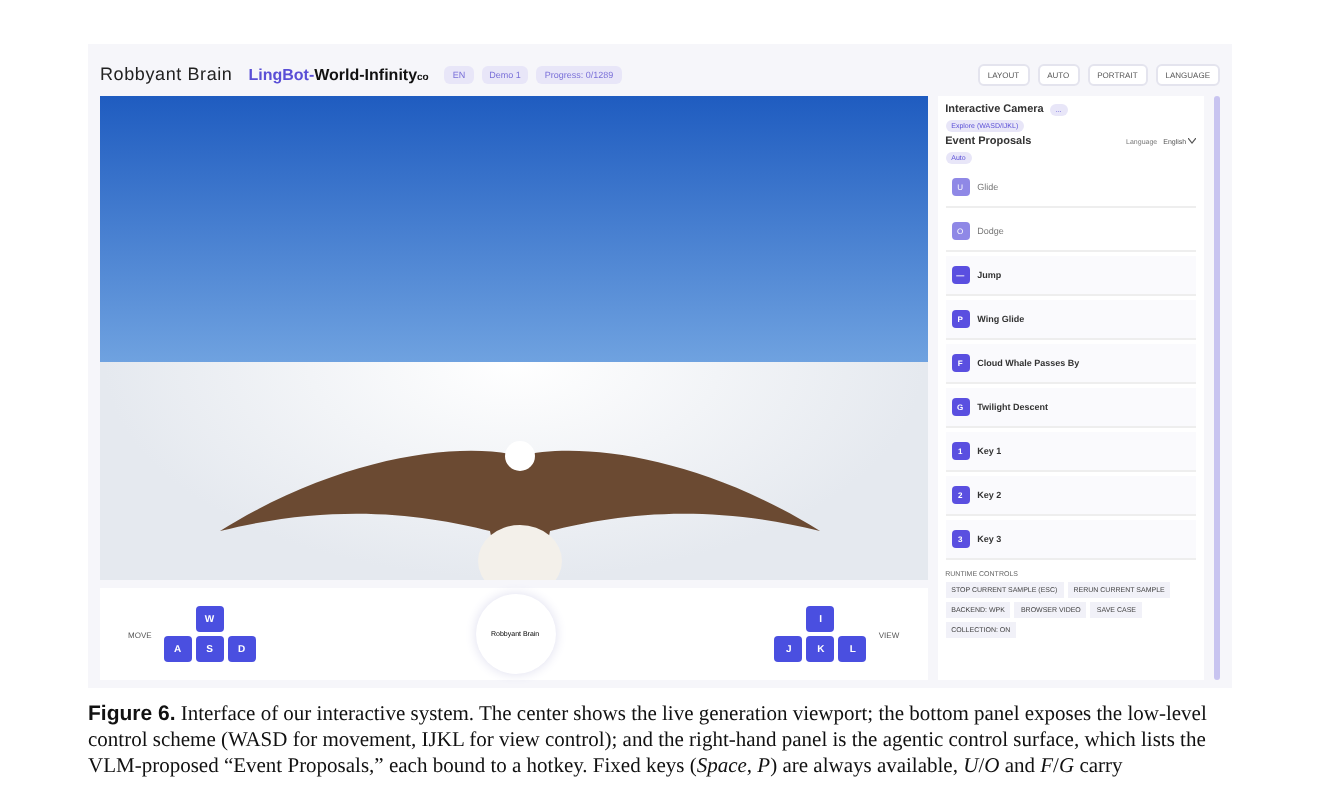 The width and height of the screenshot is (1320, 810). I want to click on brand-logo: Robbyant Brain, so click(166, 74).